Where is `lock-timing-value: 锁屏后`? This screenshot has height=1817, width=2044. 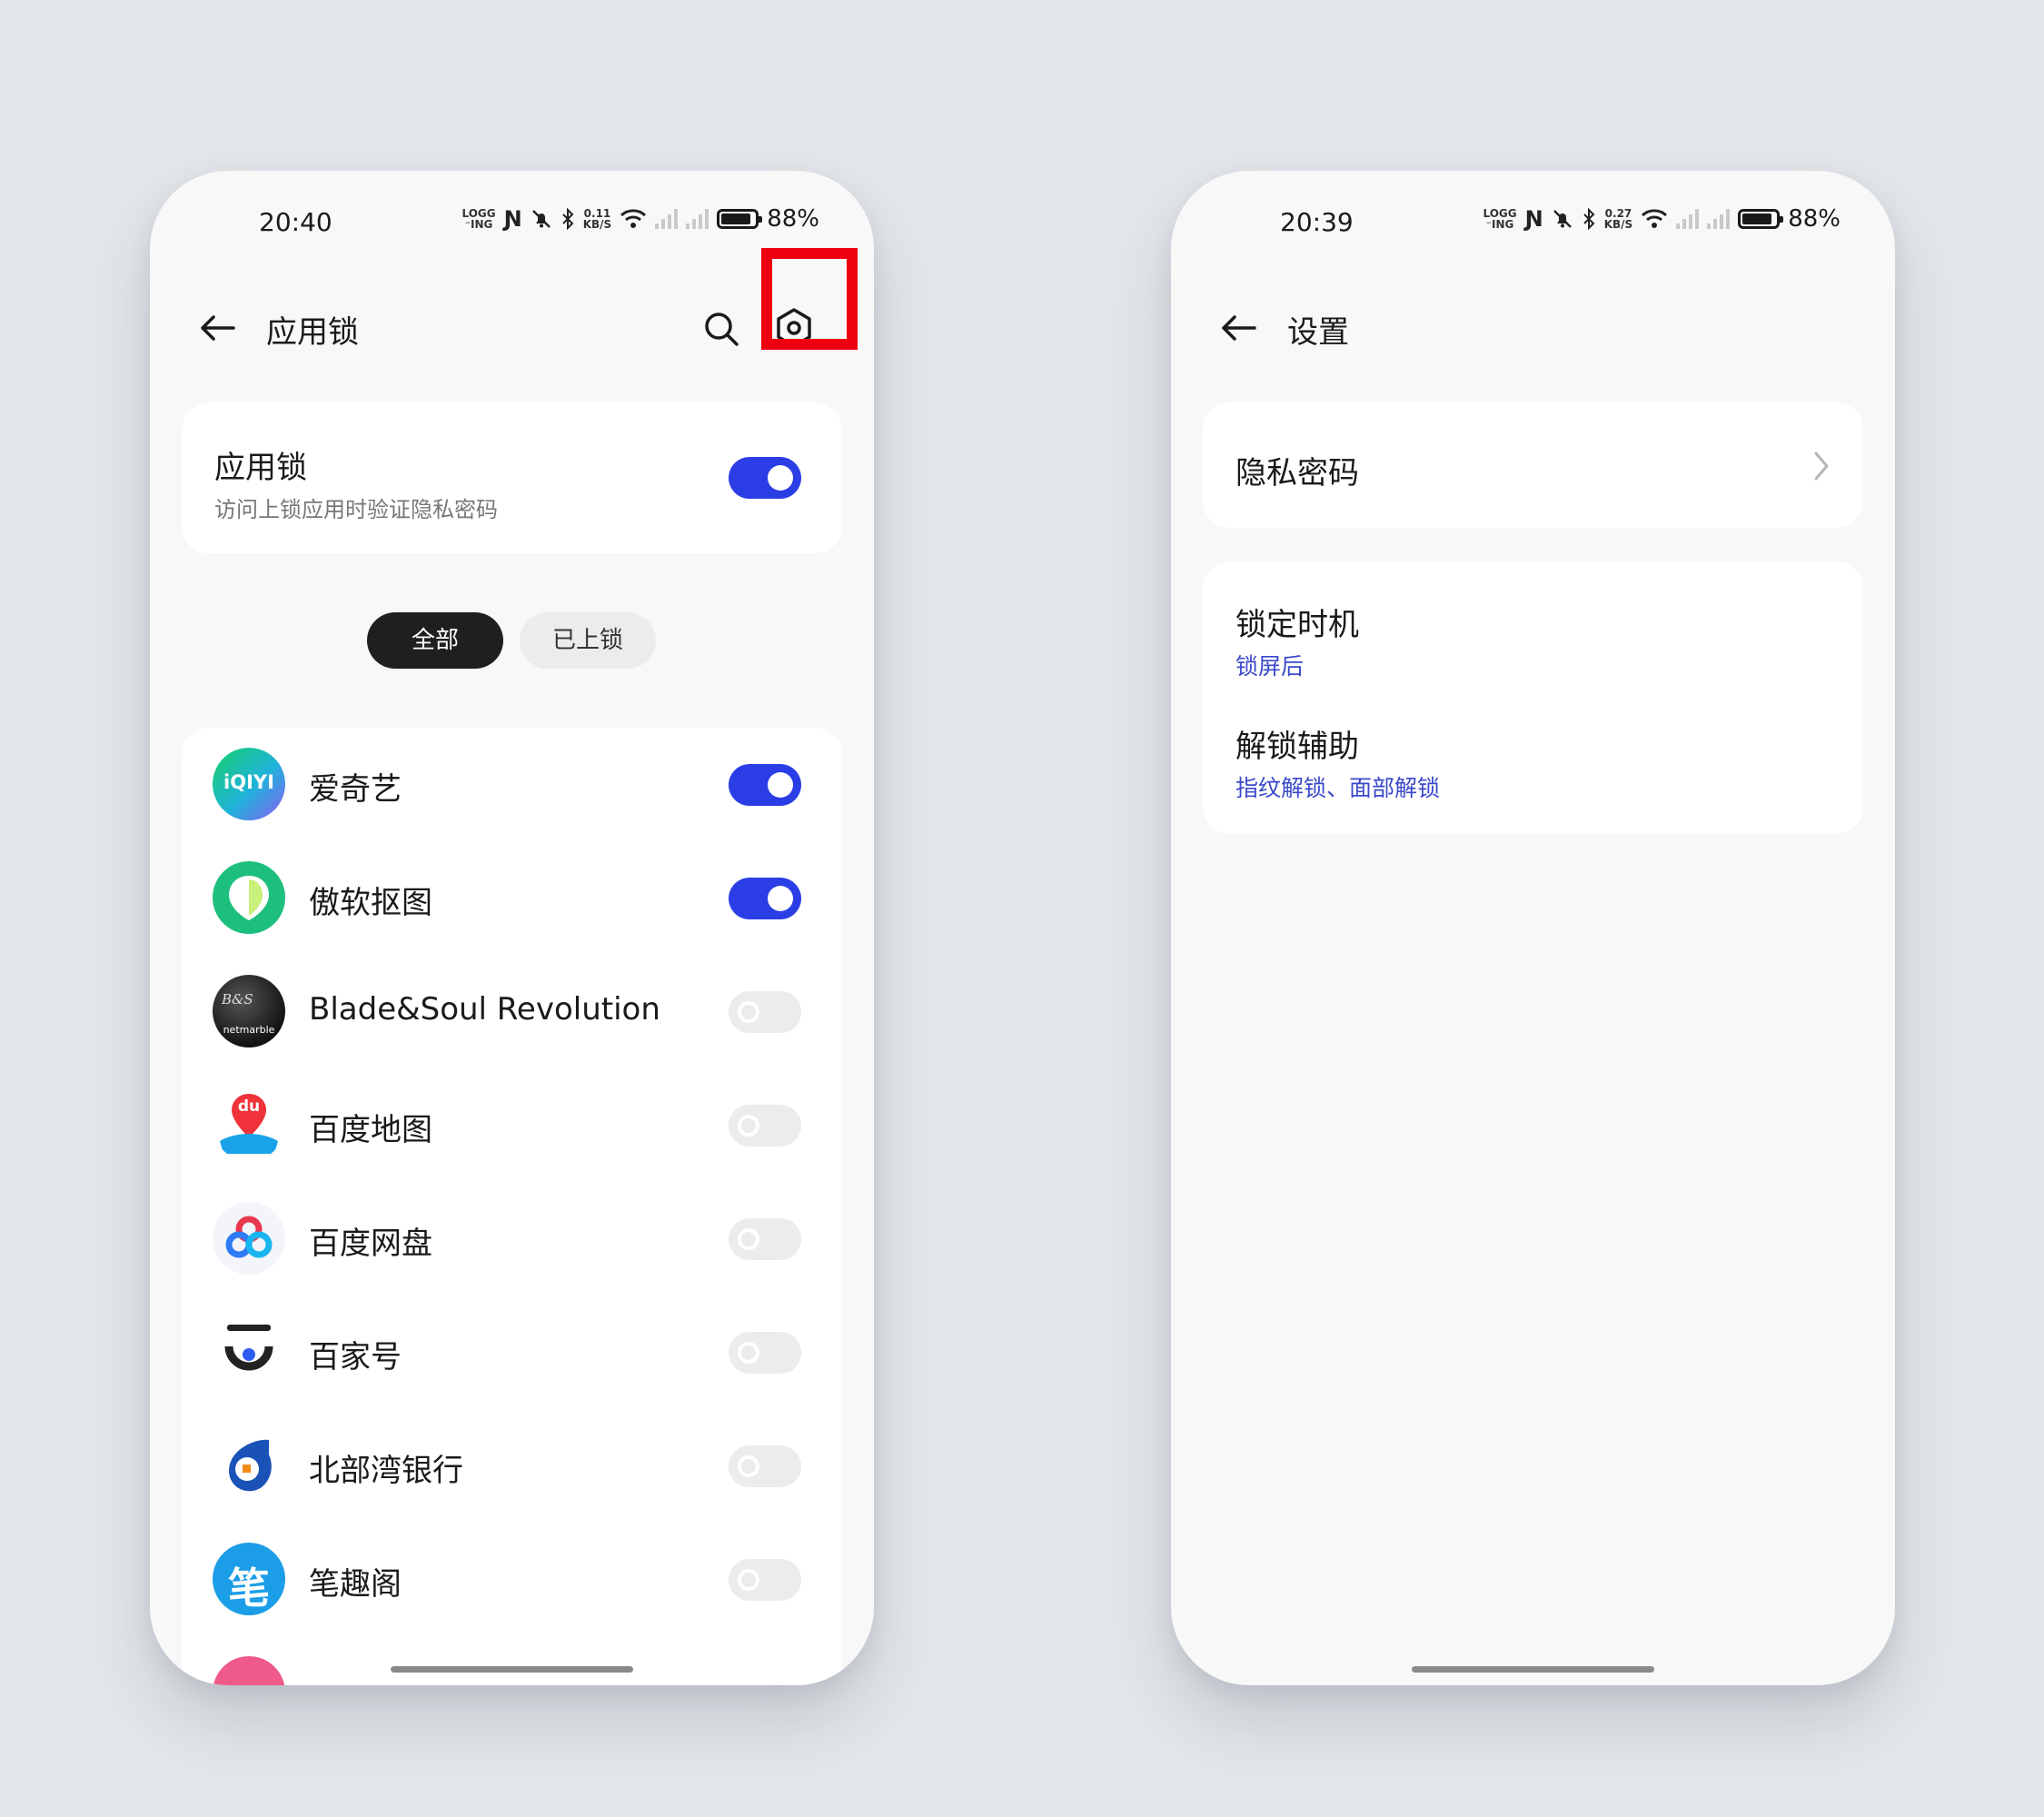 lock-timing-value: 锁屏后 is located at coordinates (1270, 666).